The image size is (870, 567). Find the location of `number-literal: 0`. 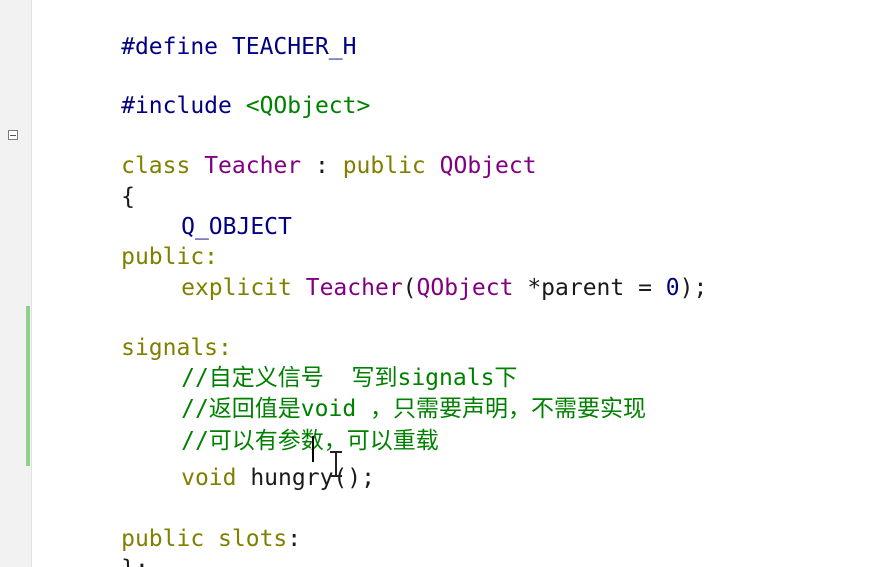

number-literal: 0 is located at coordinates (672, 288).